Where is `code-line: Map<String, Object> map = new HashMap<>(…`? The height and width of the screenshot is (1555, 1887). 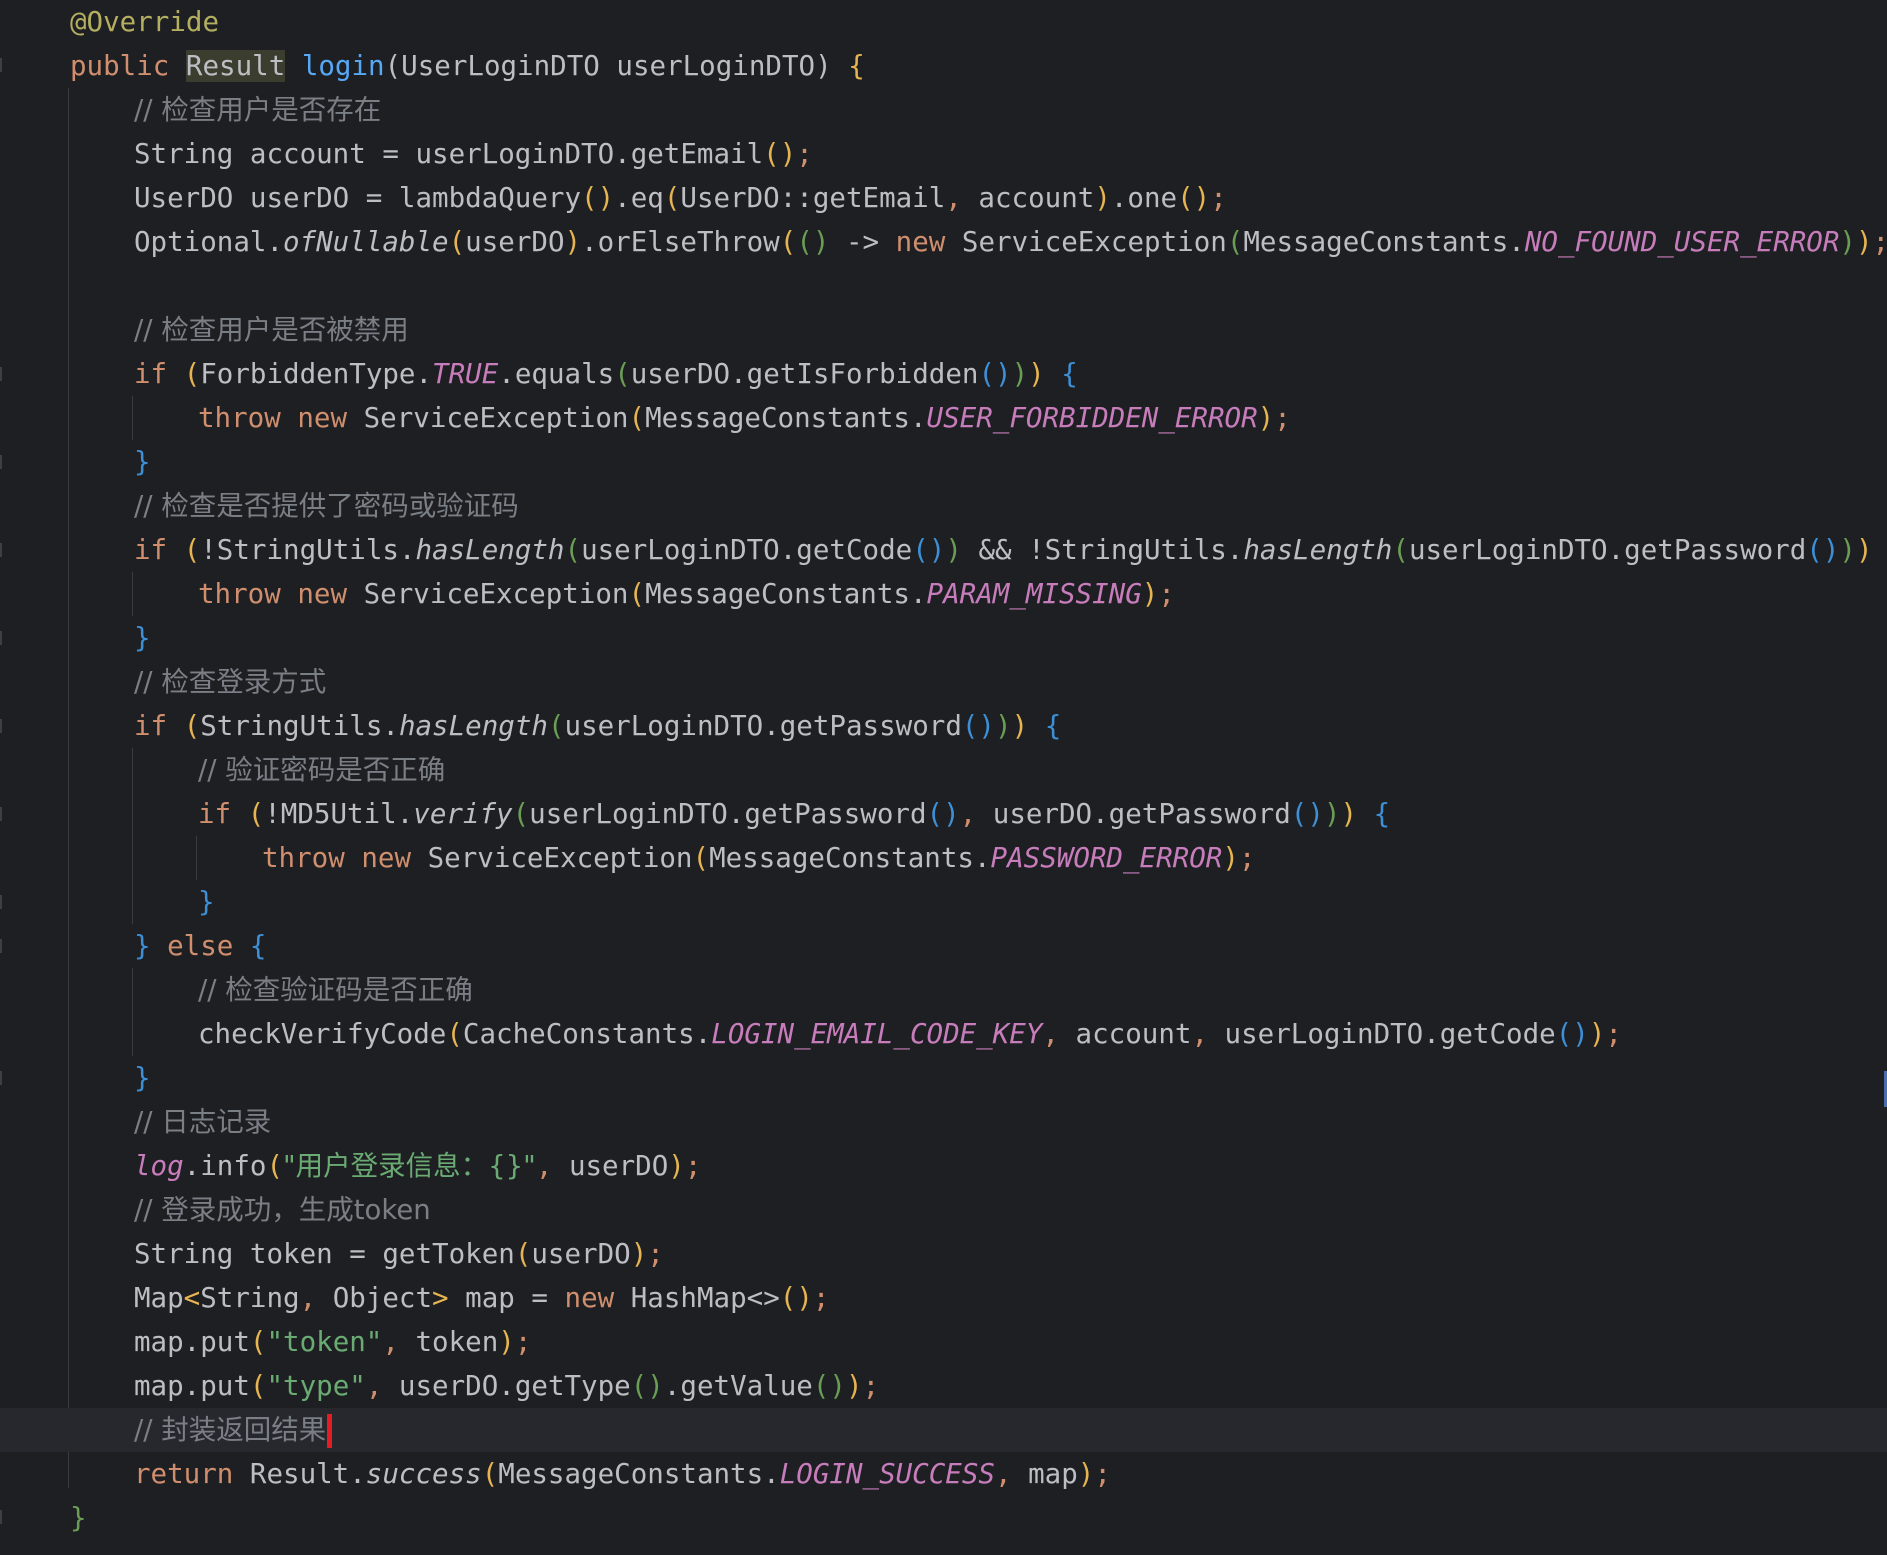
code-line: Map<String, Object> map = new HashMap<>(… is located at coordinates (943, 1298).